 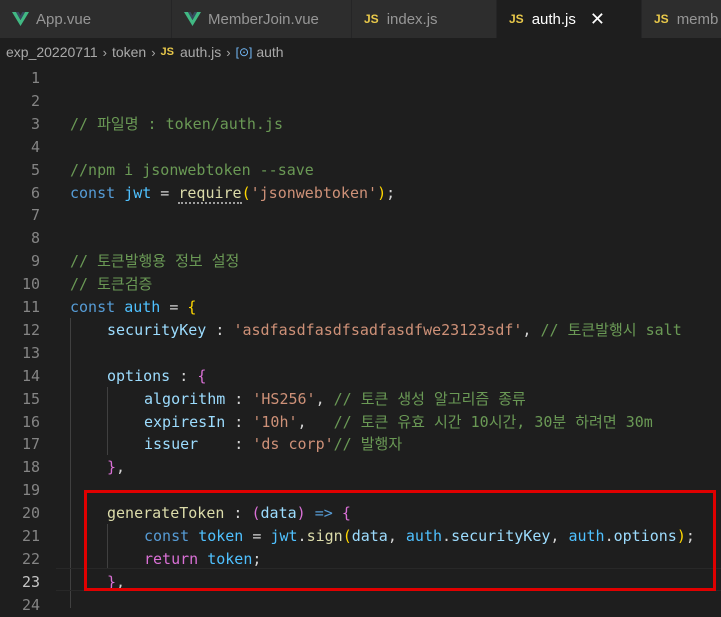 I want to click on tab-label: memb, so click(x=697, y=19).